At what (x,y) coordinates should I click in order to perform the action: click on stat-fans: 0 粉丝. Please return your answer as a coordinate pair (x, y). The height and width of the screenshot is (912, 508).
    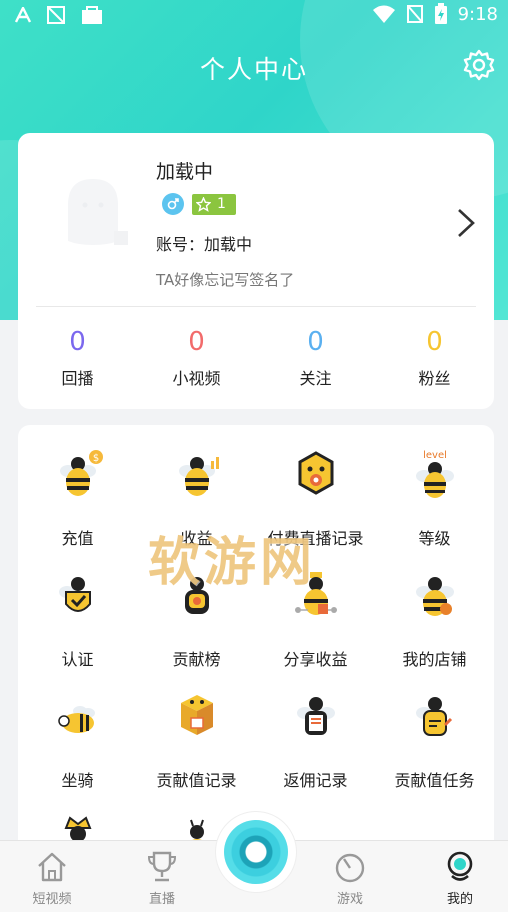
    Looking at the image, I should click on (434, 358).